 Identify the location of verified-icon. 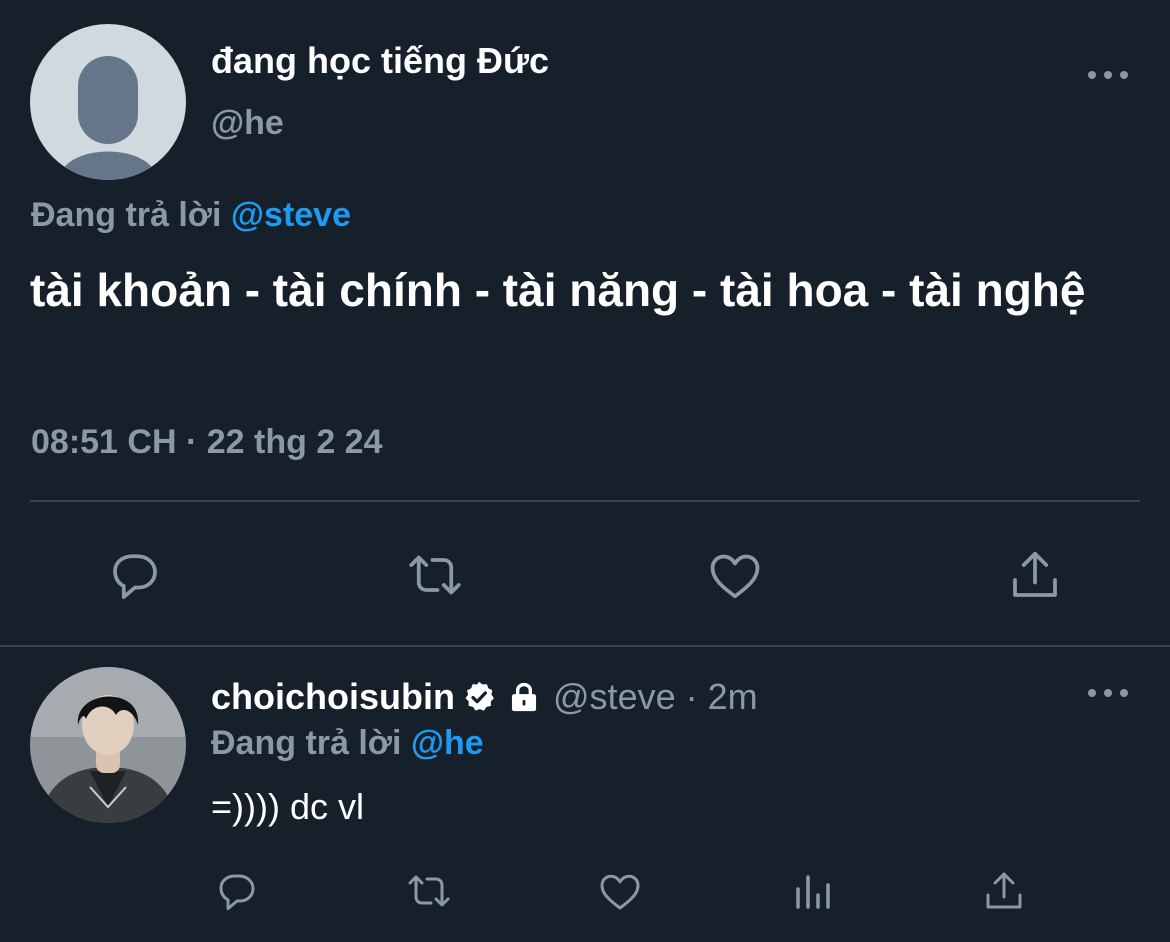
(479, 697).